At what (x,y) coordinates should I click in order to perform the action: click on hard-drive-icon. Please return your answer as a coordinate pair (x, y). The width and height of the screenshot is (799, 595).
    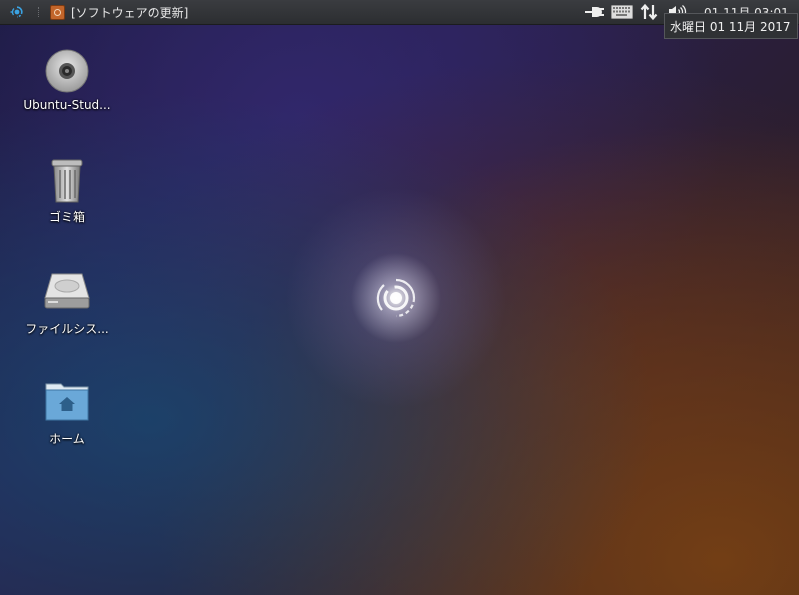
    Looking at the image, I should click on (67, 292).